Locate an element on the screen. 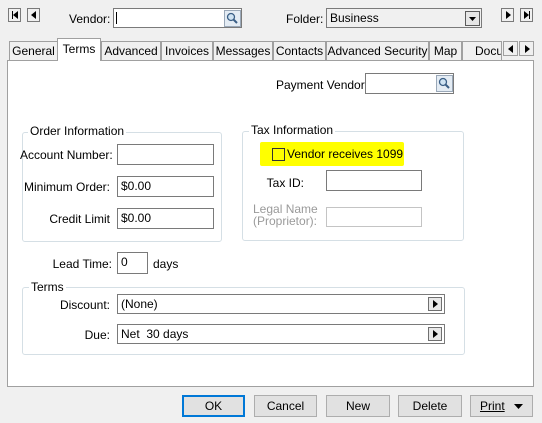  due-select-value: Net 30 days is located at coordinates (155, 334).